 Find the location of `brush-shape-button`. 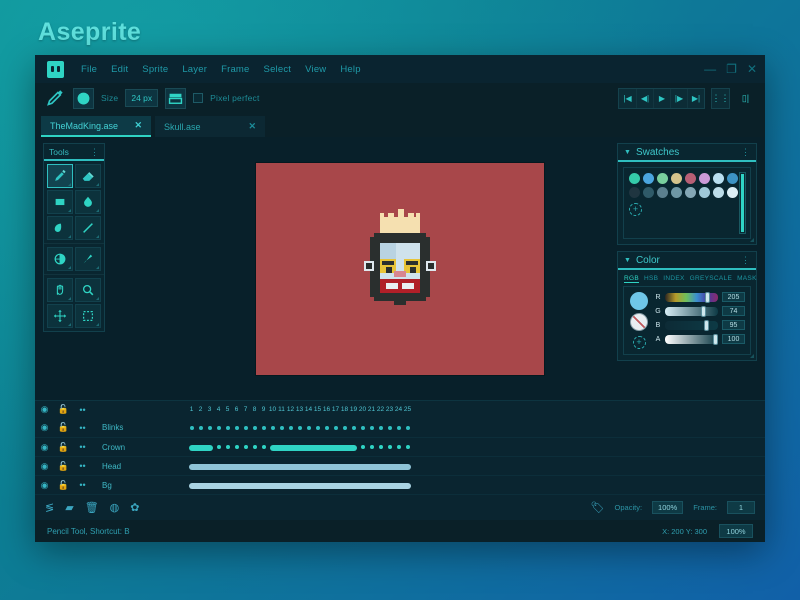

brush-shape-button is located at coordinates (83, 98).